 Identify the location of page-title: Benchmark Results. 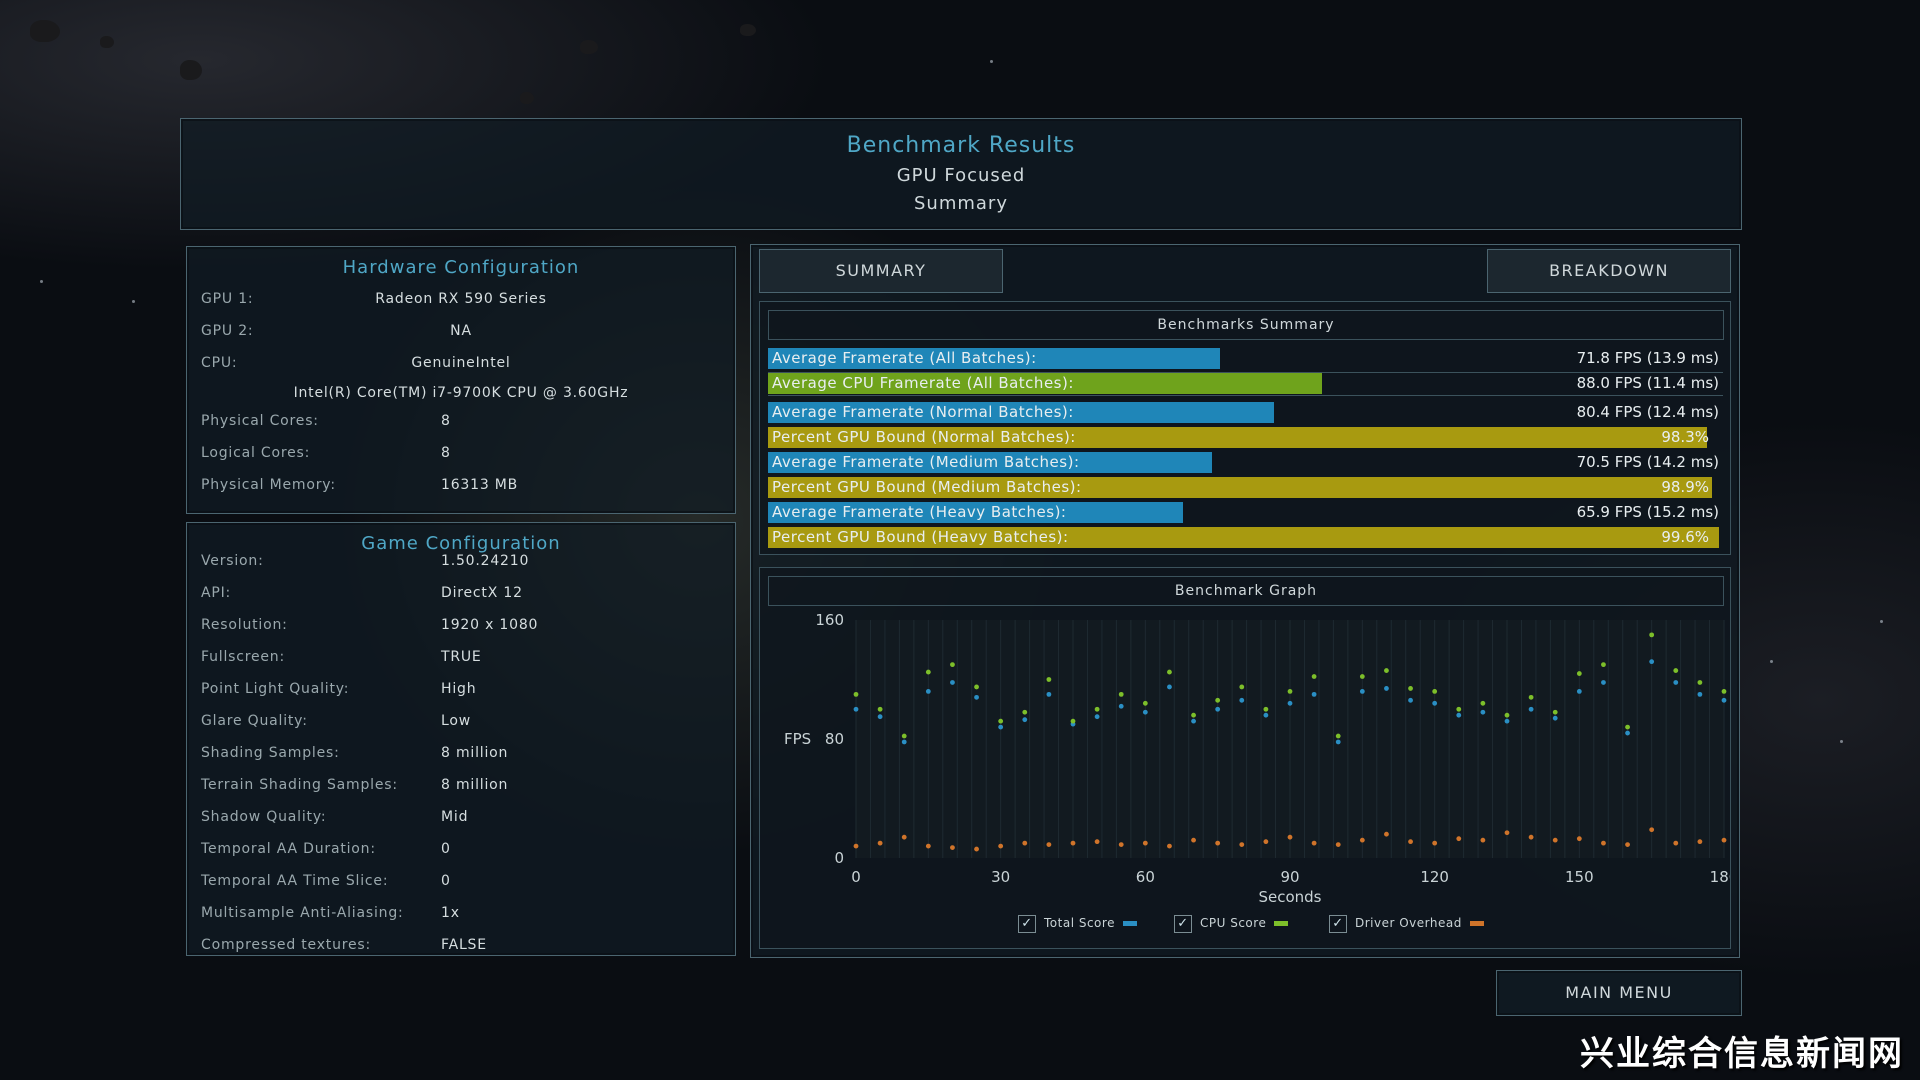
(961, 145).